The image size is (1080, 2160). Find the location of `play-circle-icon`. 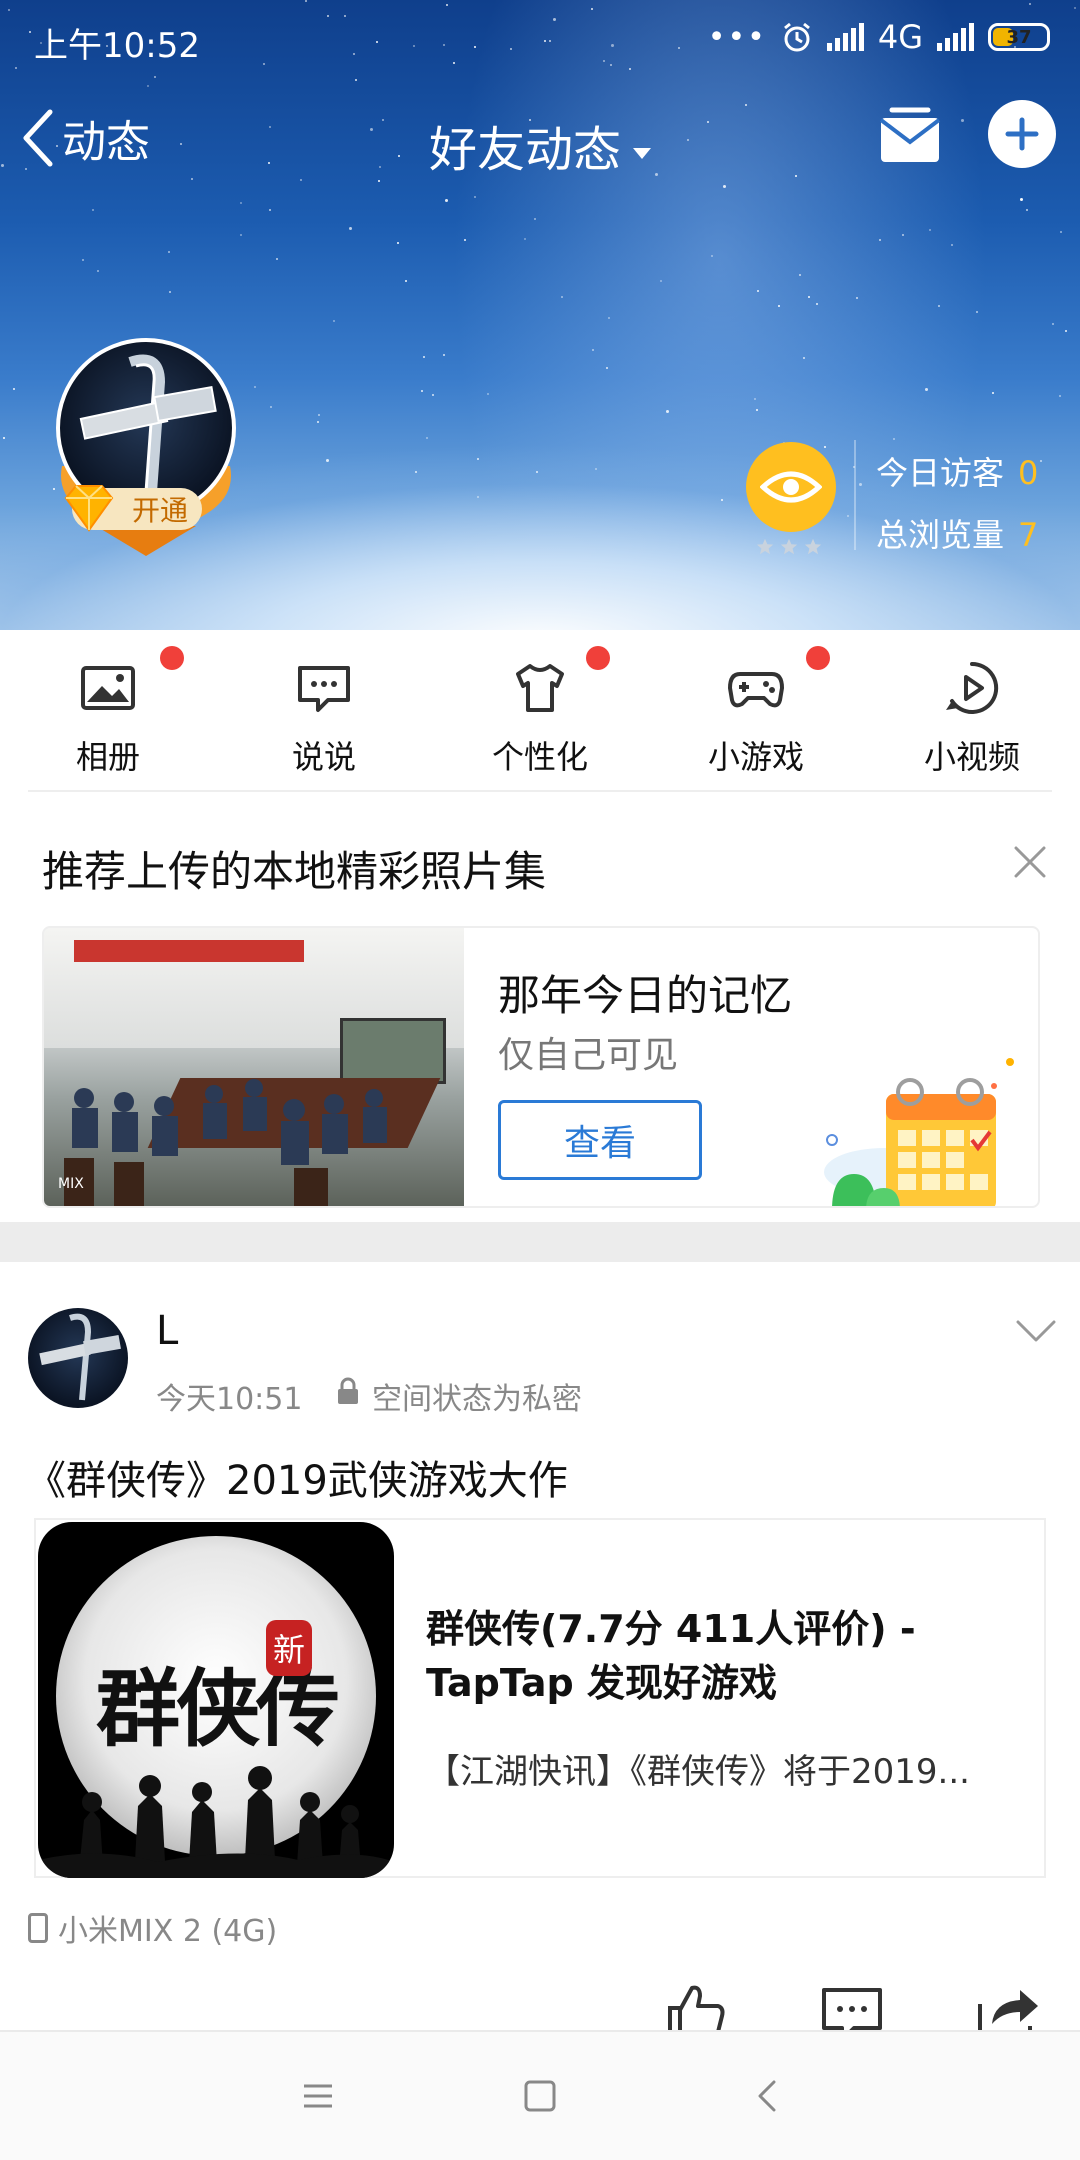

play-circle-icon is located at coordinates (972, 687).